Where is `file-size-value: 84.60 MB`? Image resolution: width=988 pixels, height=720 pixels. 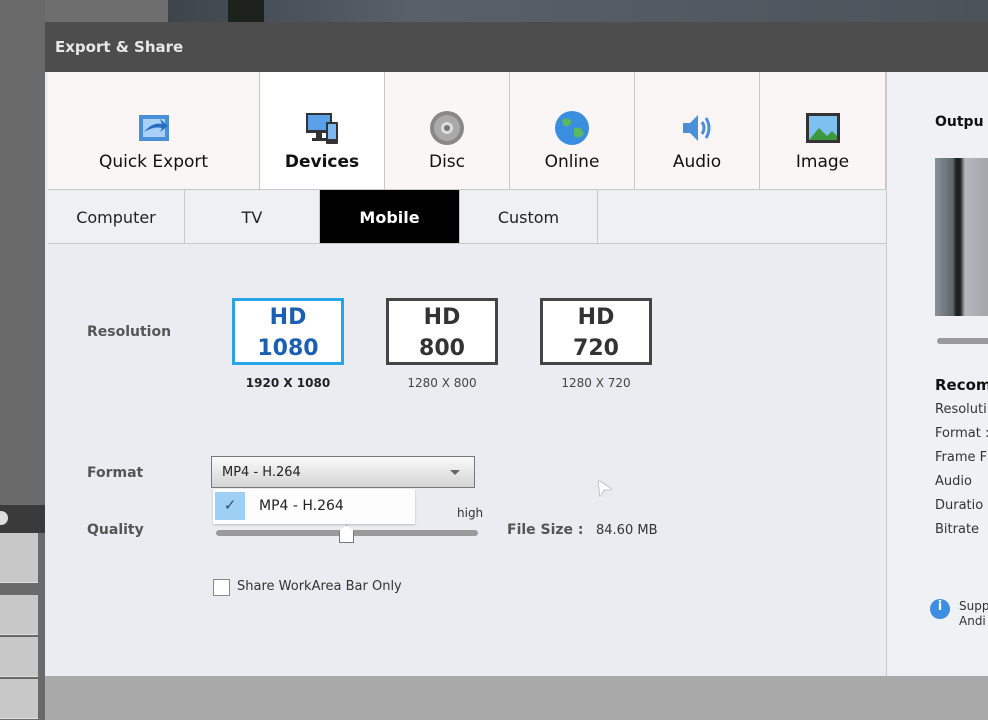 file-size-value: 84.60 MB is located at coordinates (627, 530).